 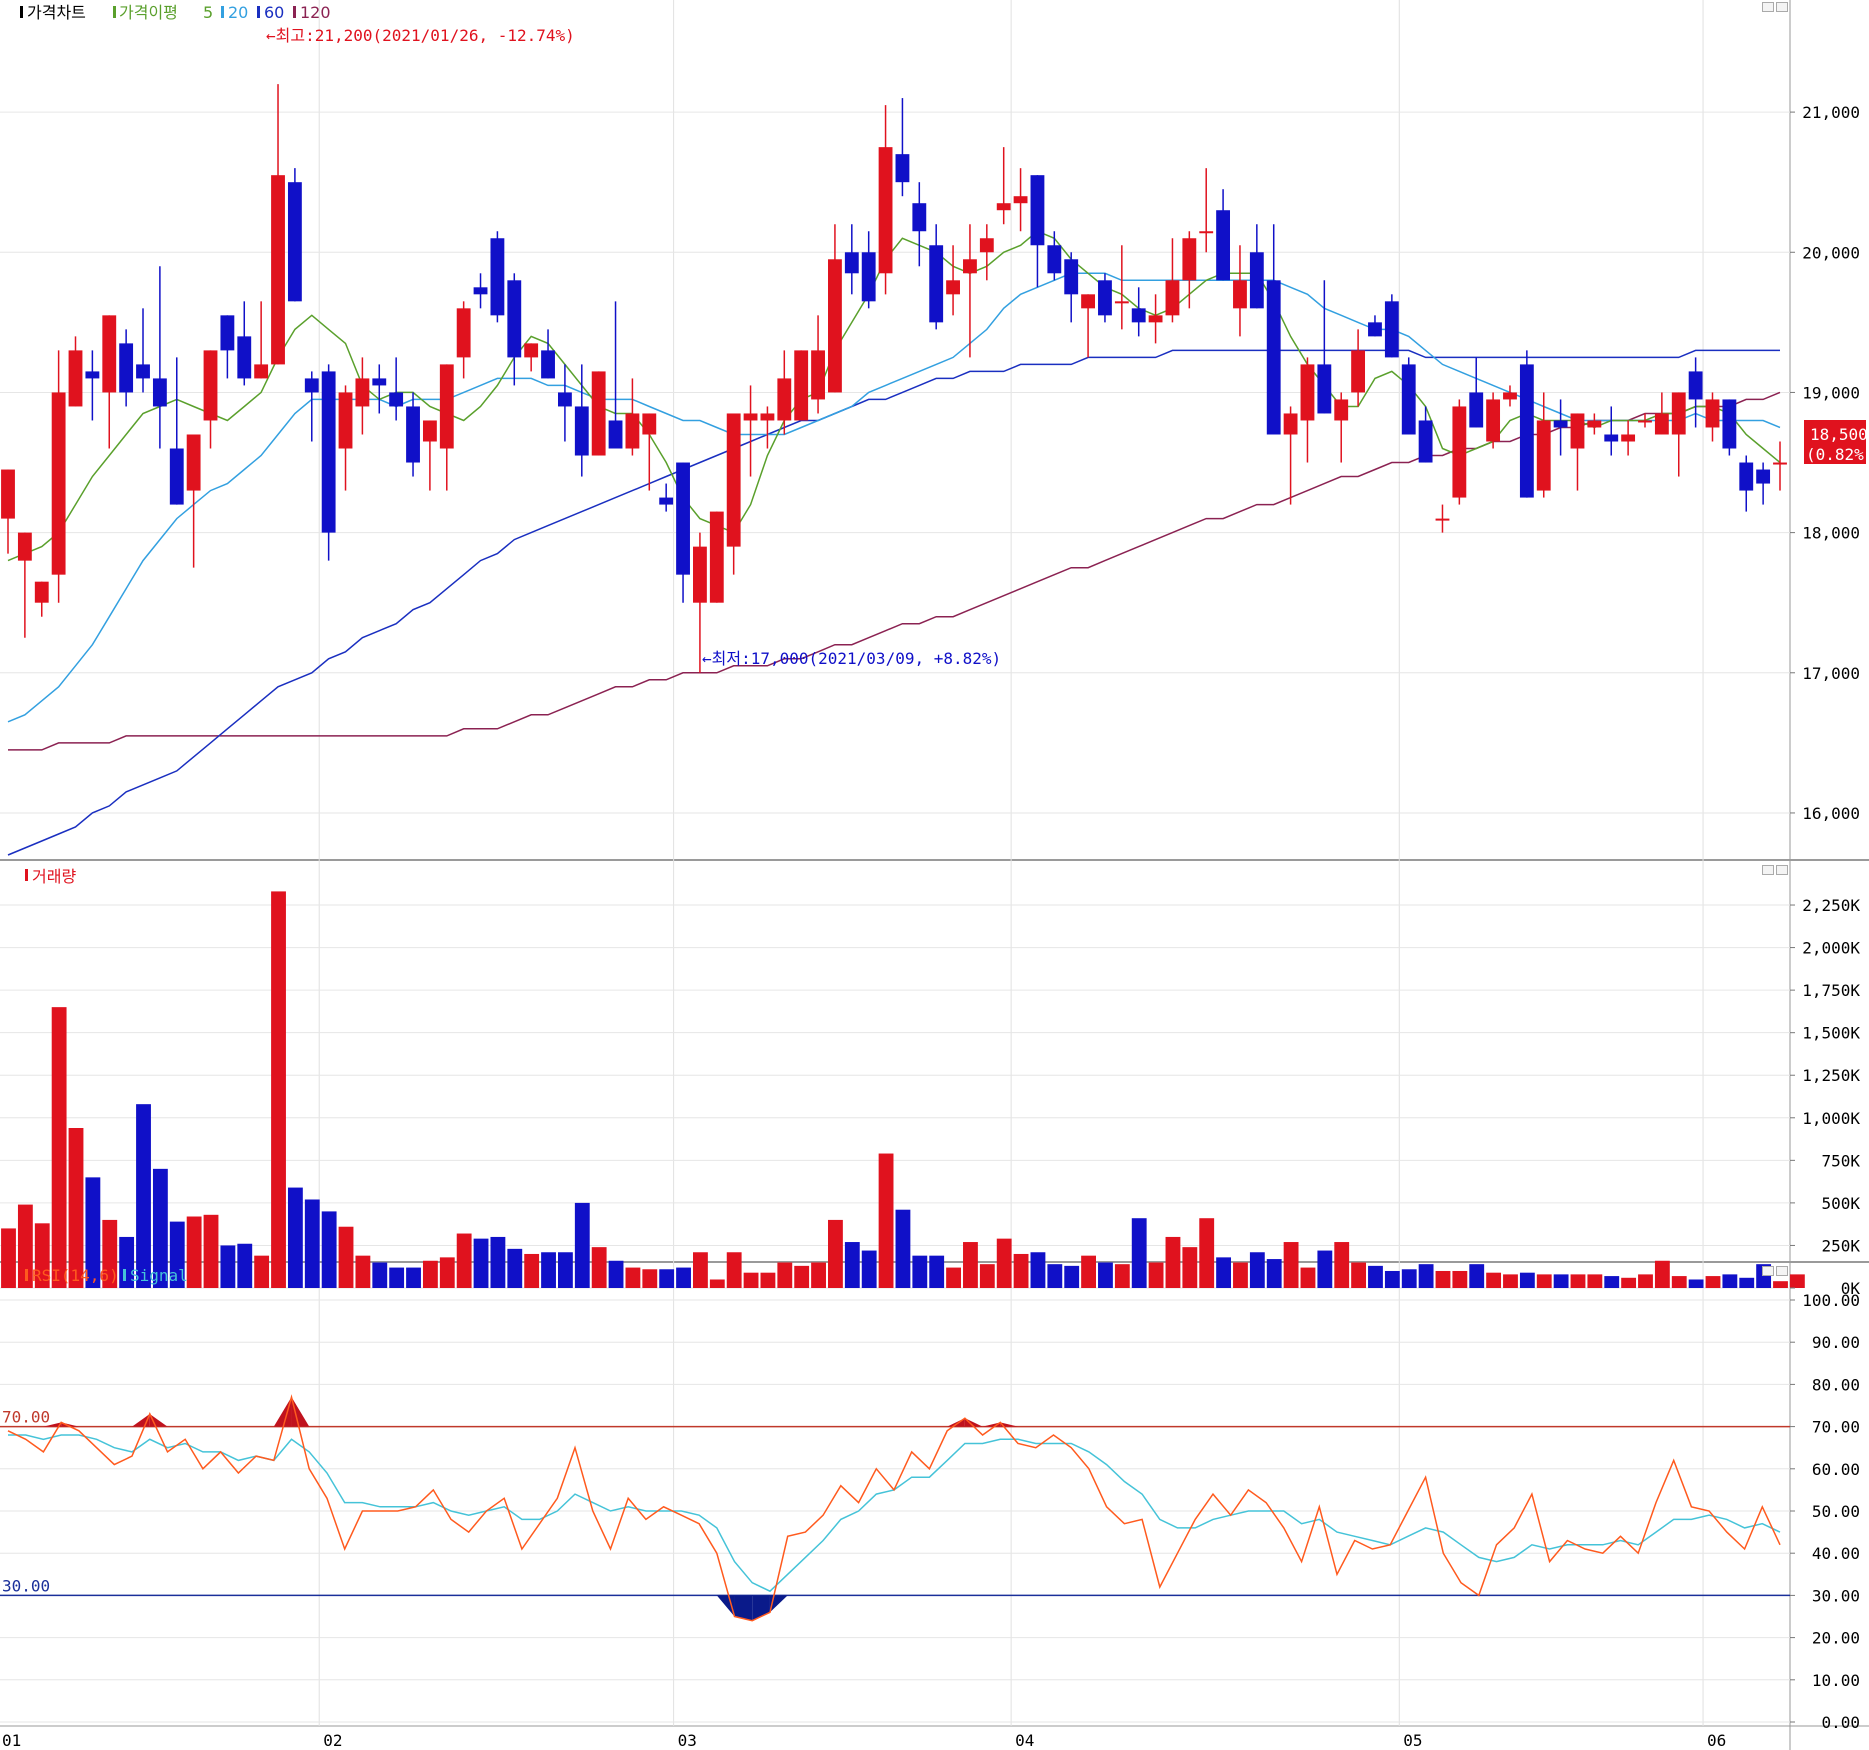 I want to click on rsi-tick-label: 80.00, so click(x=1836, y=1384).